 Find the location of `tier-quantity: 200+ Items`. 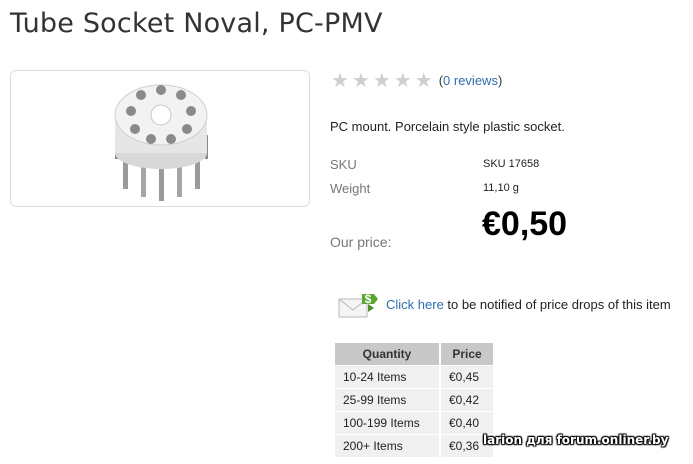

tier-quantity: 200+ Items is located at coordinates (387, 446).